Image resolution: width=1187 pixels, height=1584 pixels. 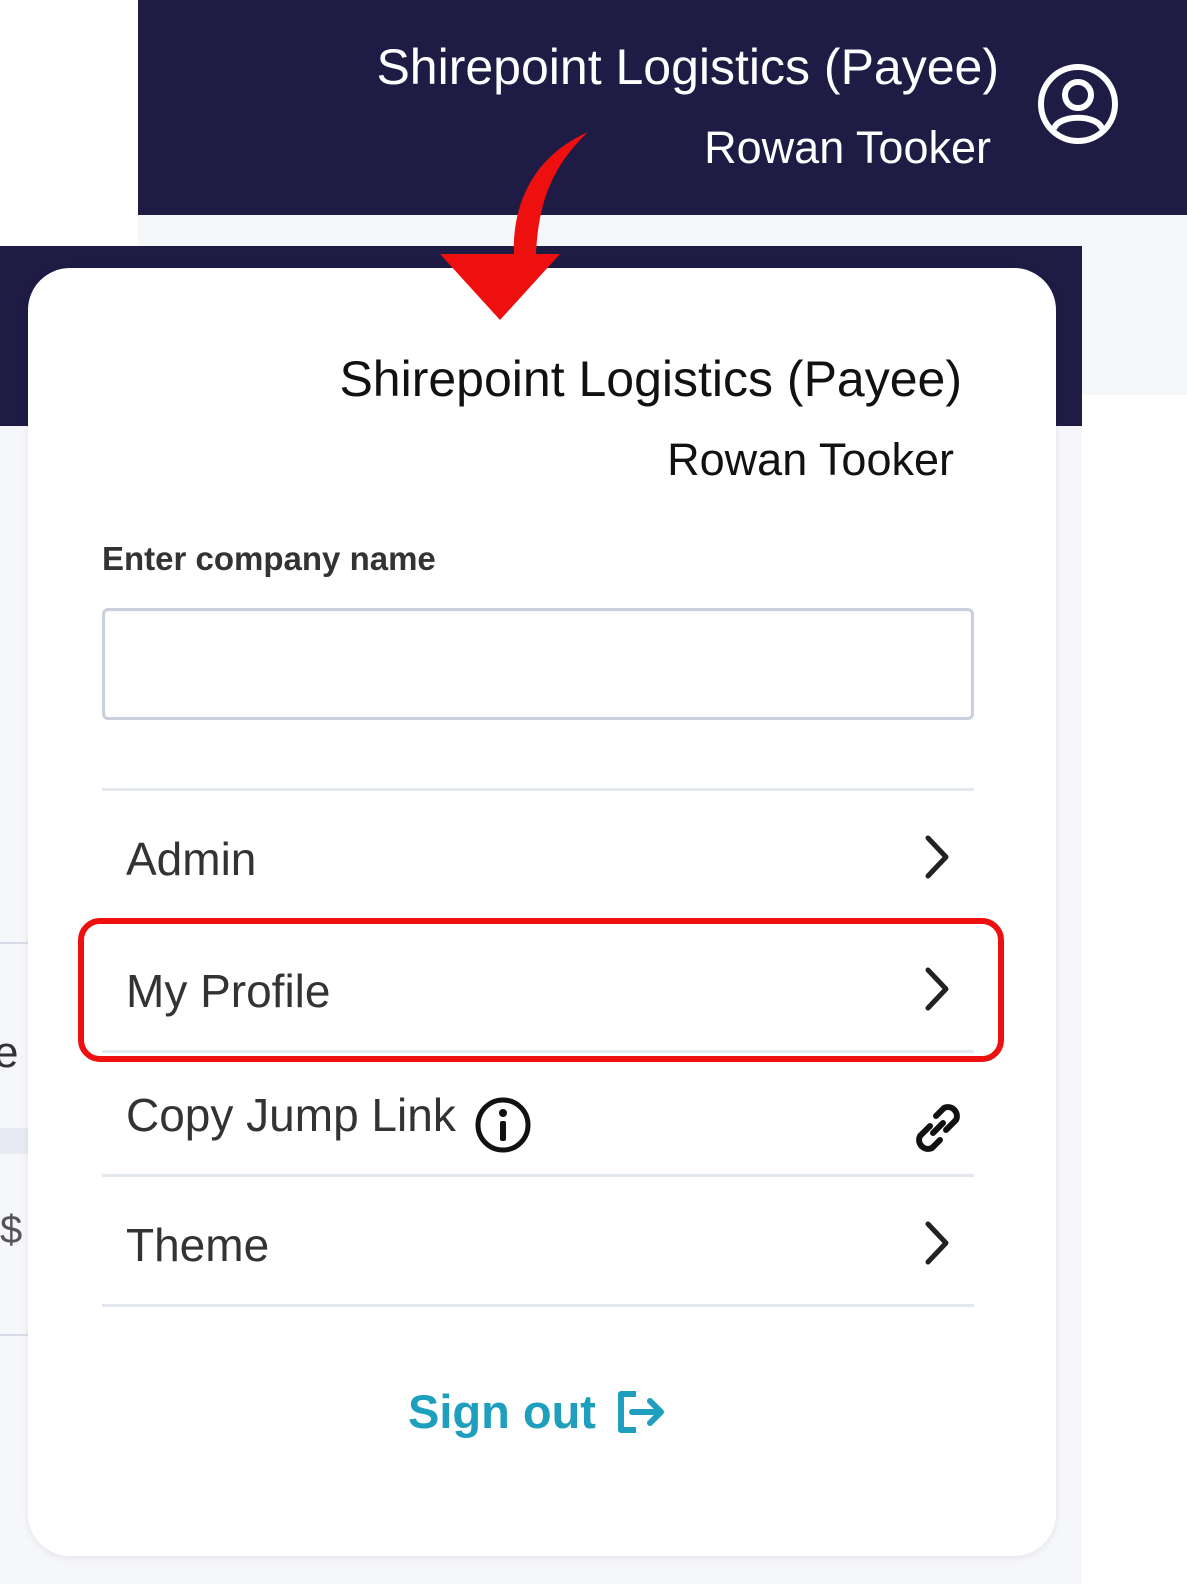 I want to click on company-search-input, so click(x=538, y=664).